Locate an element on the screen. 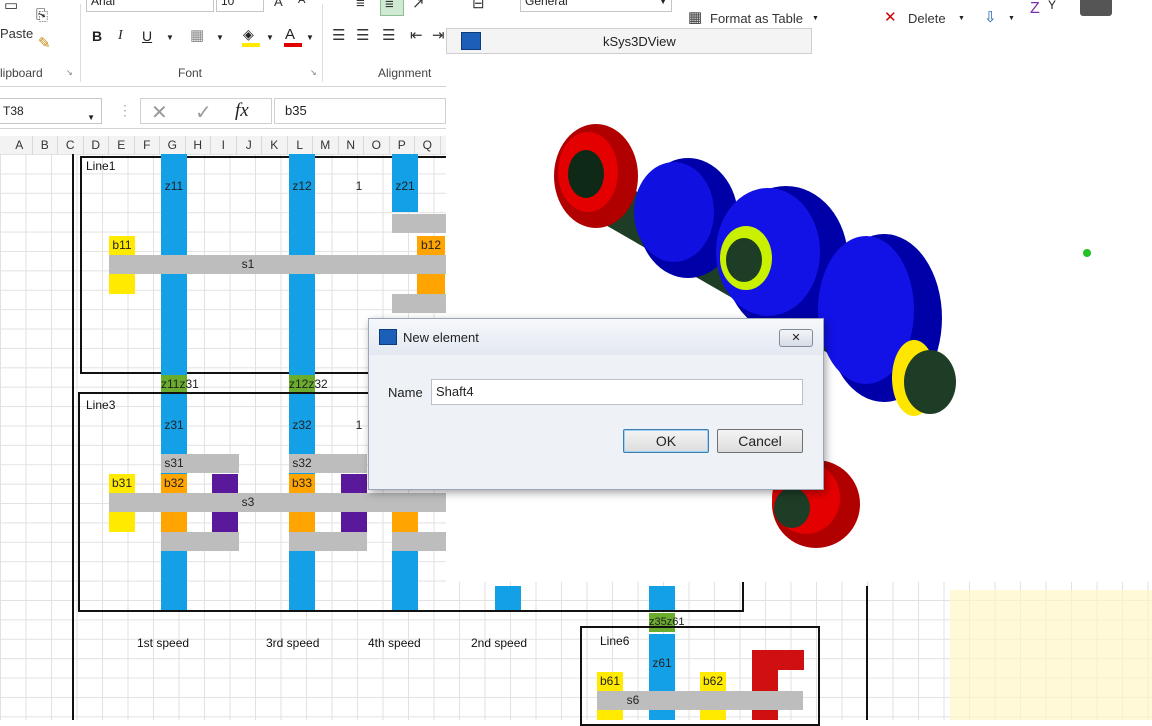  orientation-icon: ↗ is located at coordinates (418, 7).